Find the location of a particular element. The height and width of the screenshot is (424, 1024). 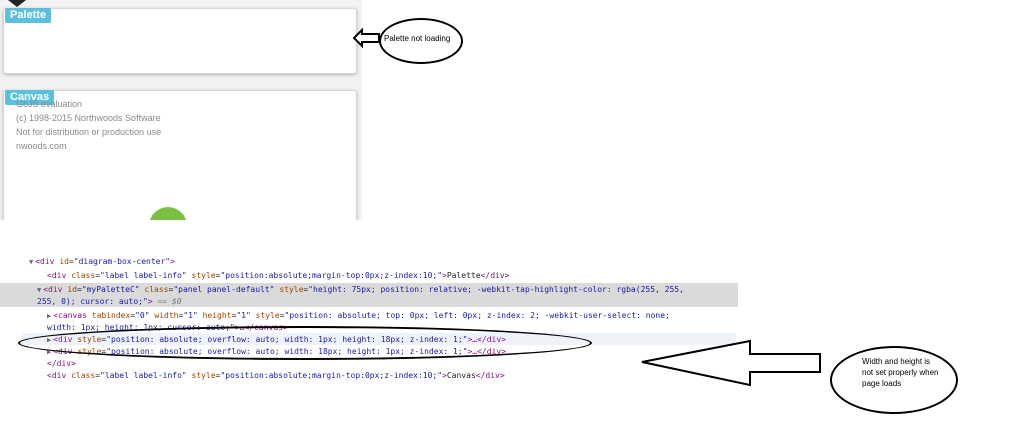

watermark-line: GoJS evaluation is located at coordinates (49, 104).